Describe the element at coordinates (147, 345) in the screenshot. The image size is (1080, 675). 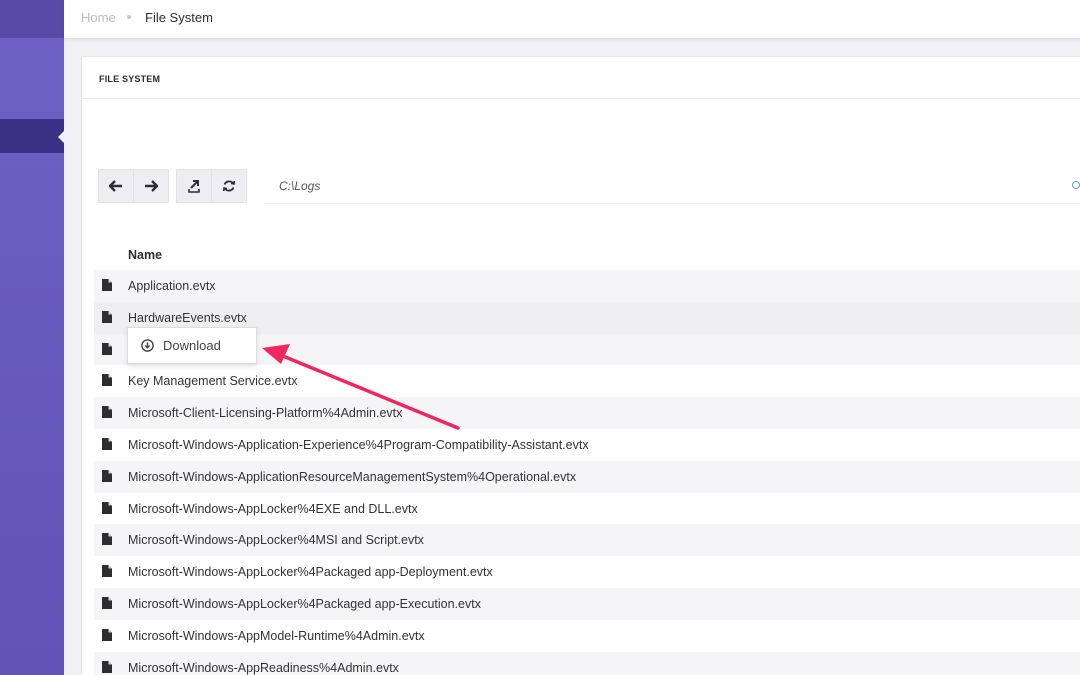
I see `download-circle-icon` at that location.